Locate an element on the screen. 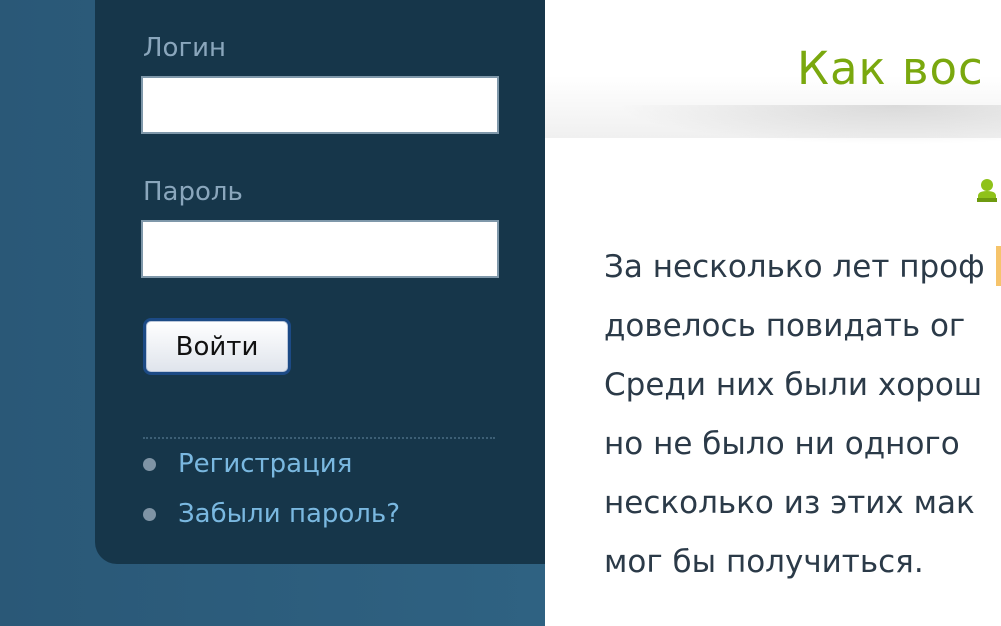  divider is located at coordinates (319, 438).